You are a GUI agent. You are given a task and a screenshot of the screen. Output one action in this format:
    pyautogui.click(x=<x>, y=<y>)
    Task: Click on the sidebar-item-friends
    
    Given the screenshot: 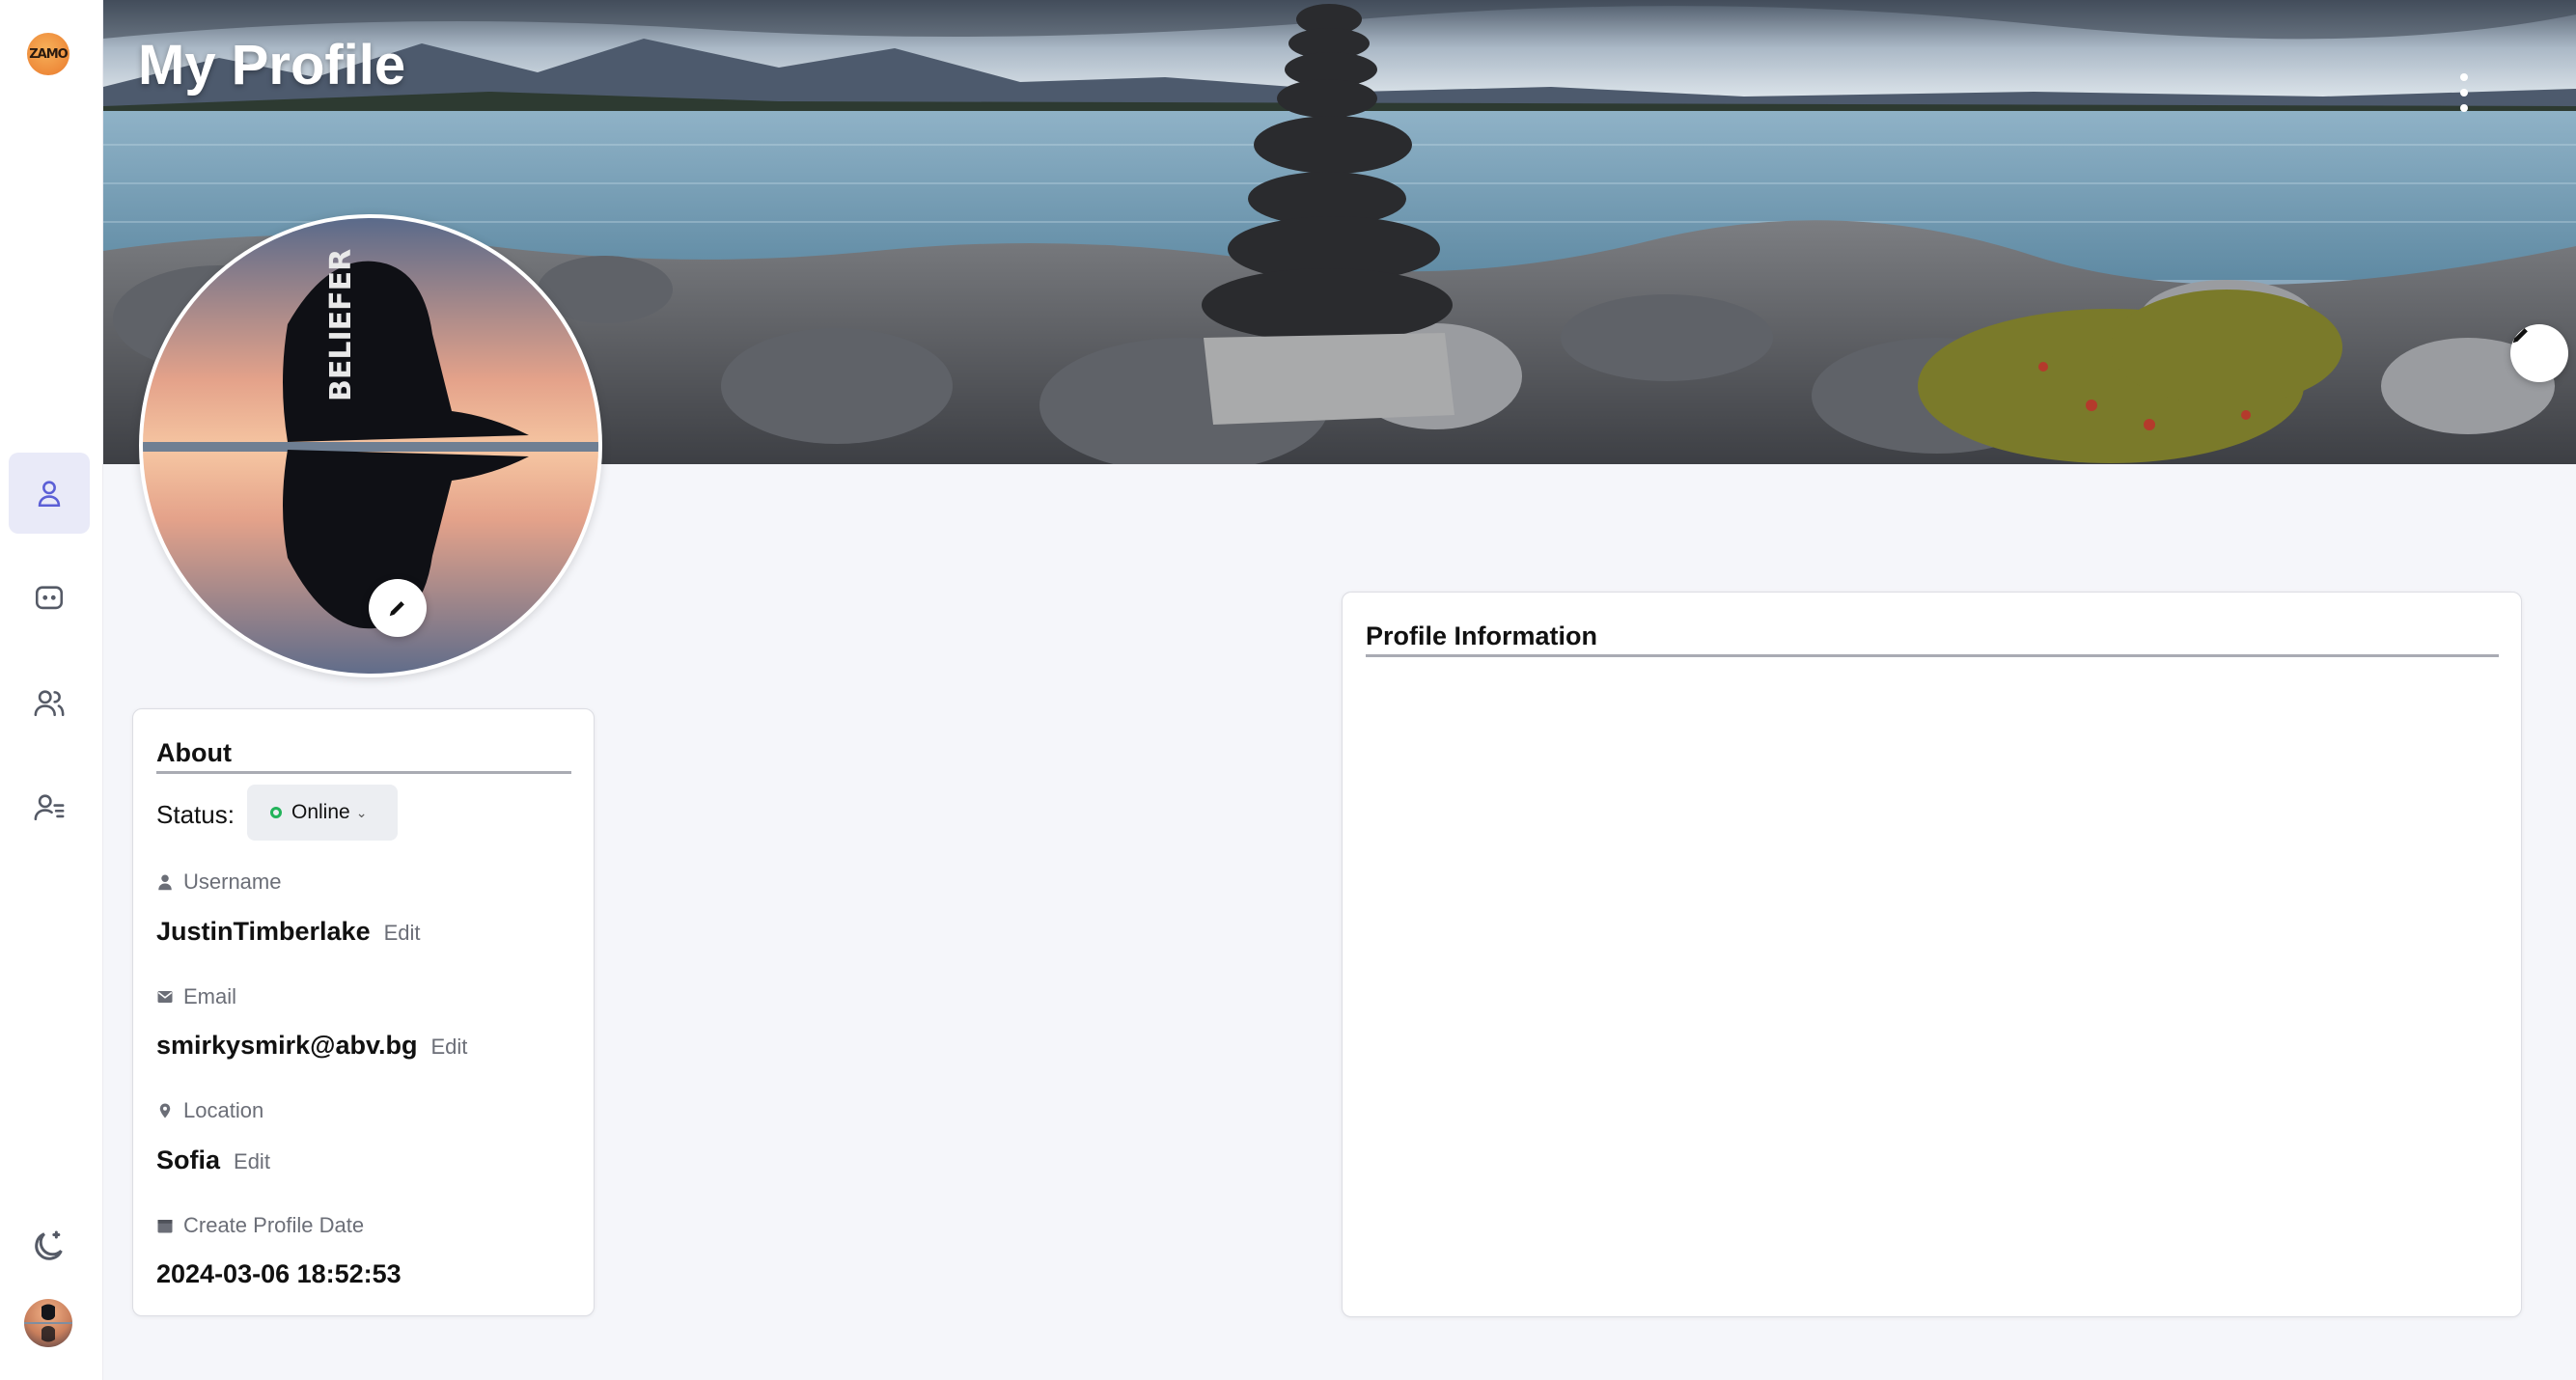 What is the action you would take?
    pyautogui.click(x=49, y=702)
    